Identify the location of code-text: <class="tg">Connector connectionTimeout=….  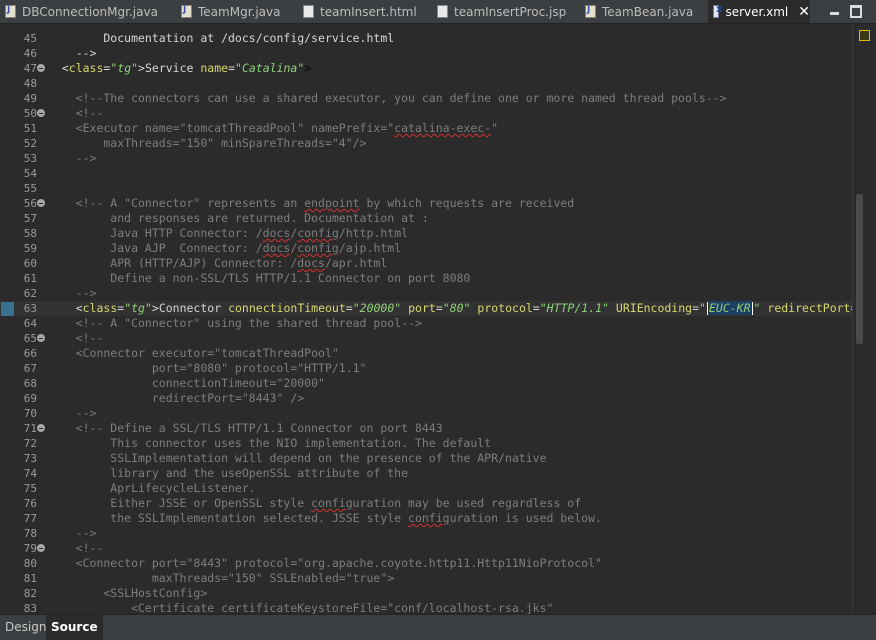
(450, 308).